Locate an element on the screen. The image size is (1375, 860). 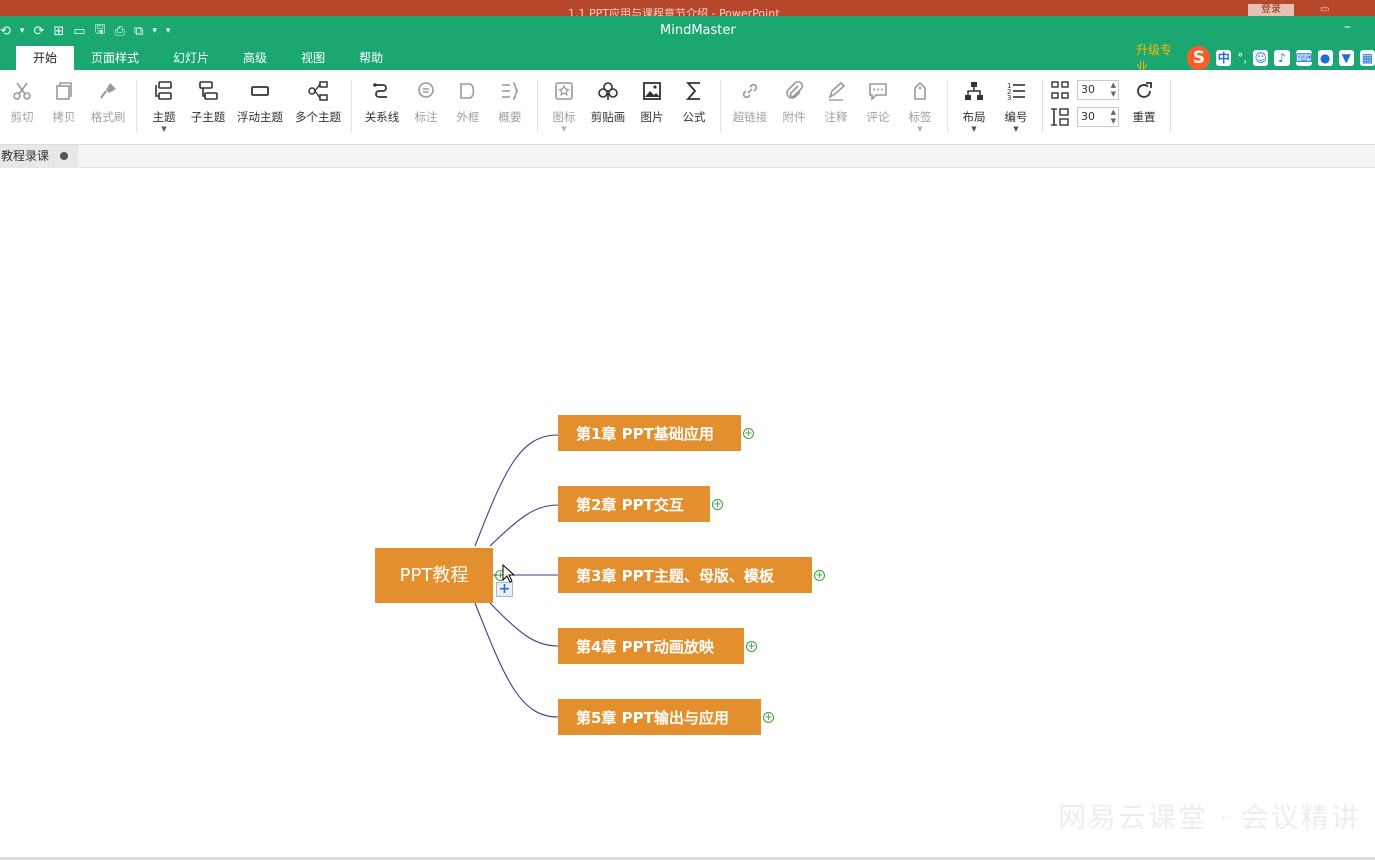
open-folder-icon: ▭ is located at coordinates (79, 31).